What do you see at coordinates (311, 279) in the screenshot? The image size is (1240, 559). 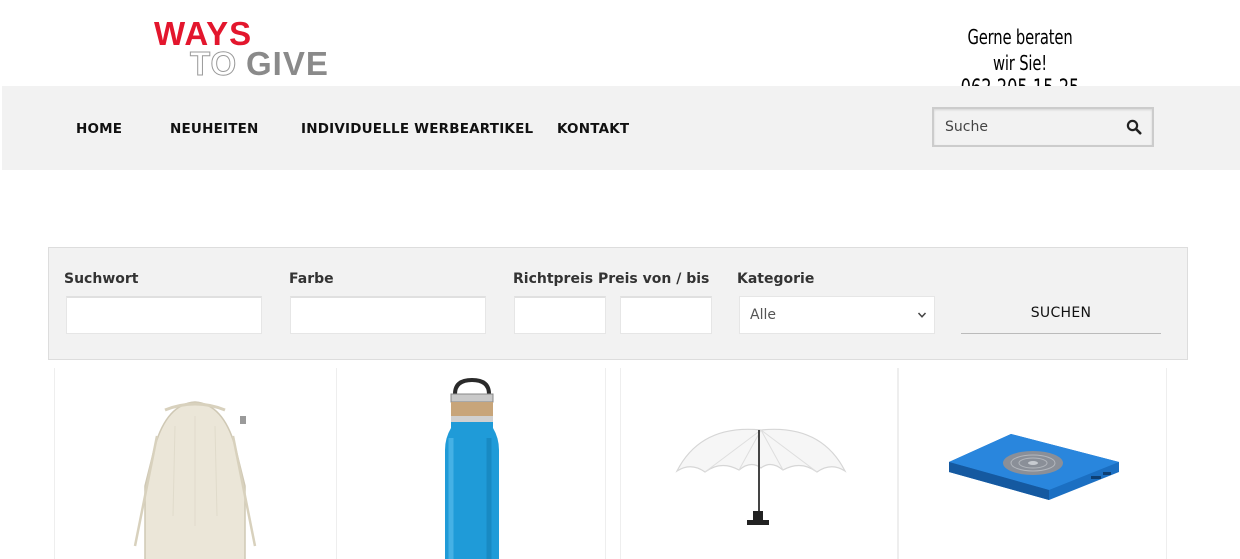 I see `color-label: Farbe` at bounding box center [311, 279].